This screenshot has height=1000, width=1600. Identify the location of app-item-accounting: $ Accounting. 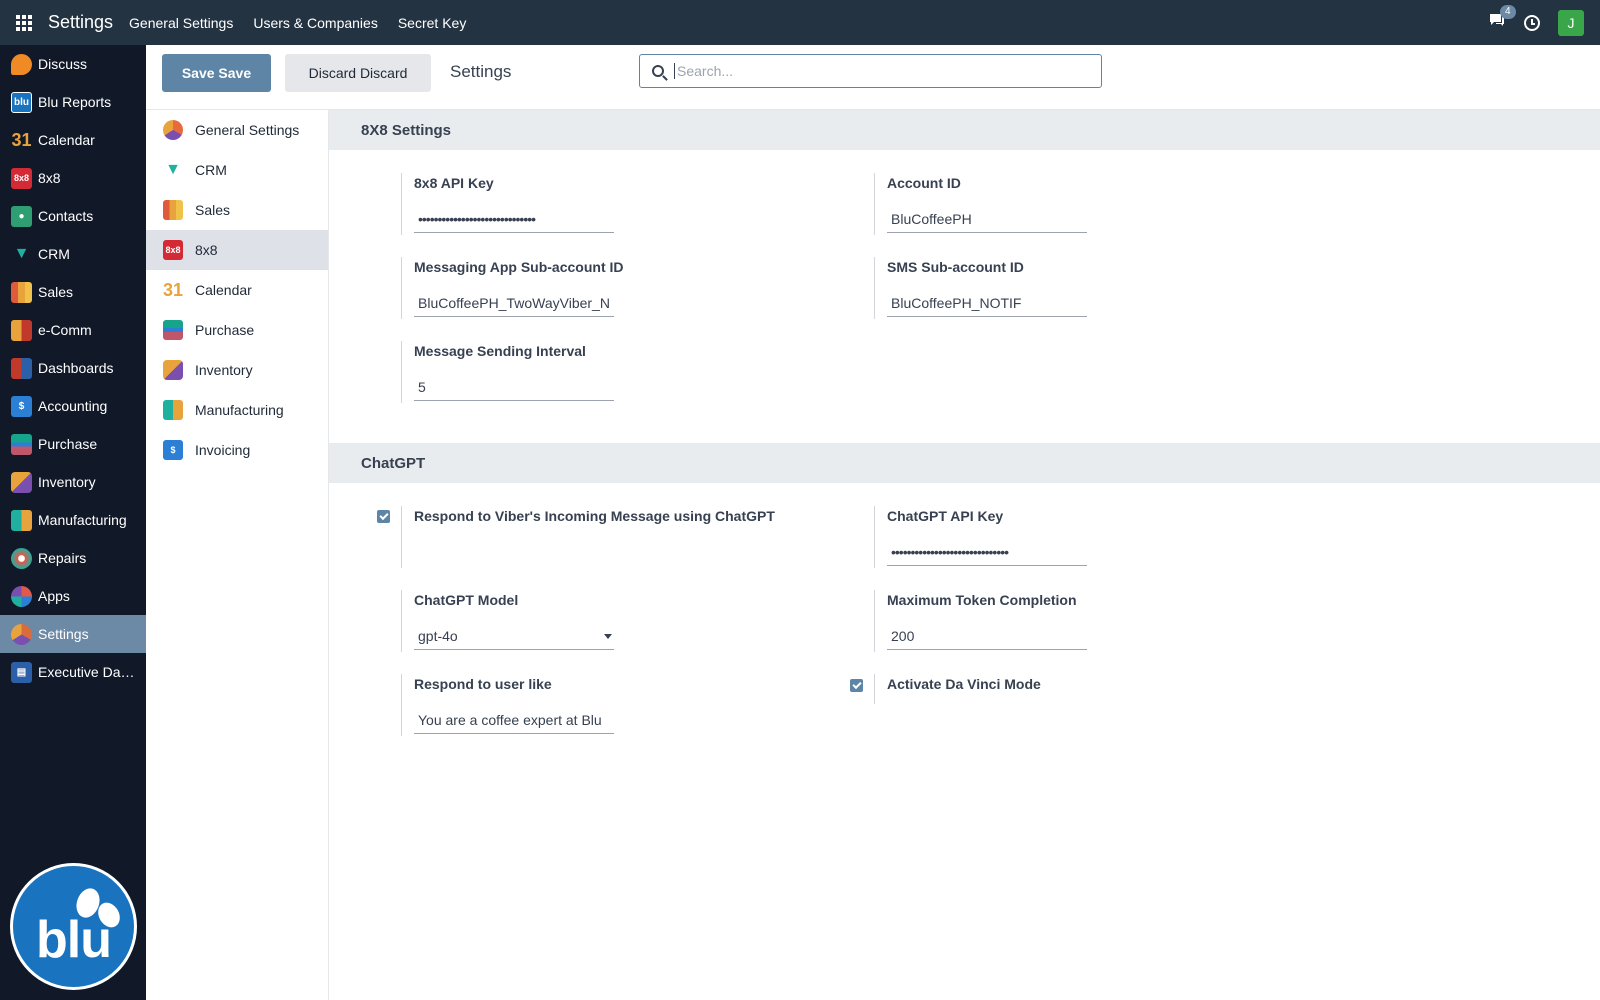
(73, 406).